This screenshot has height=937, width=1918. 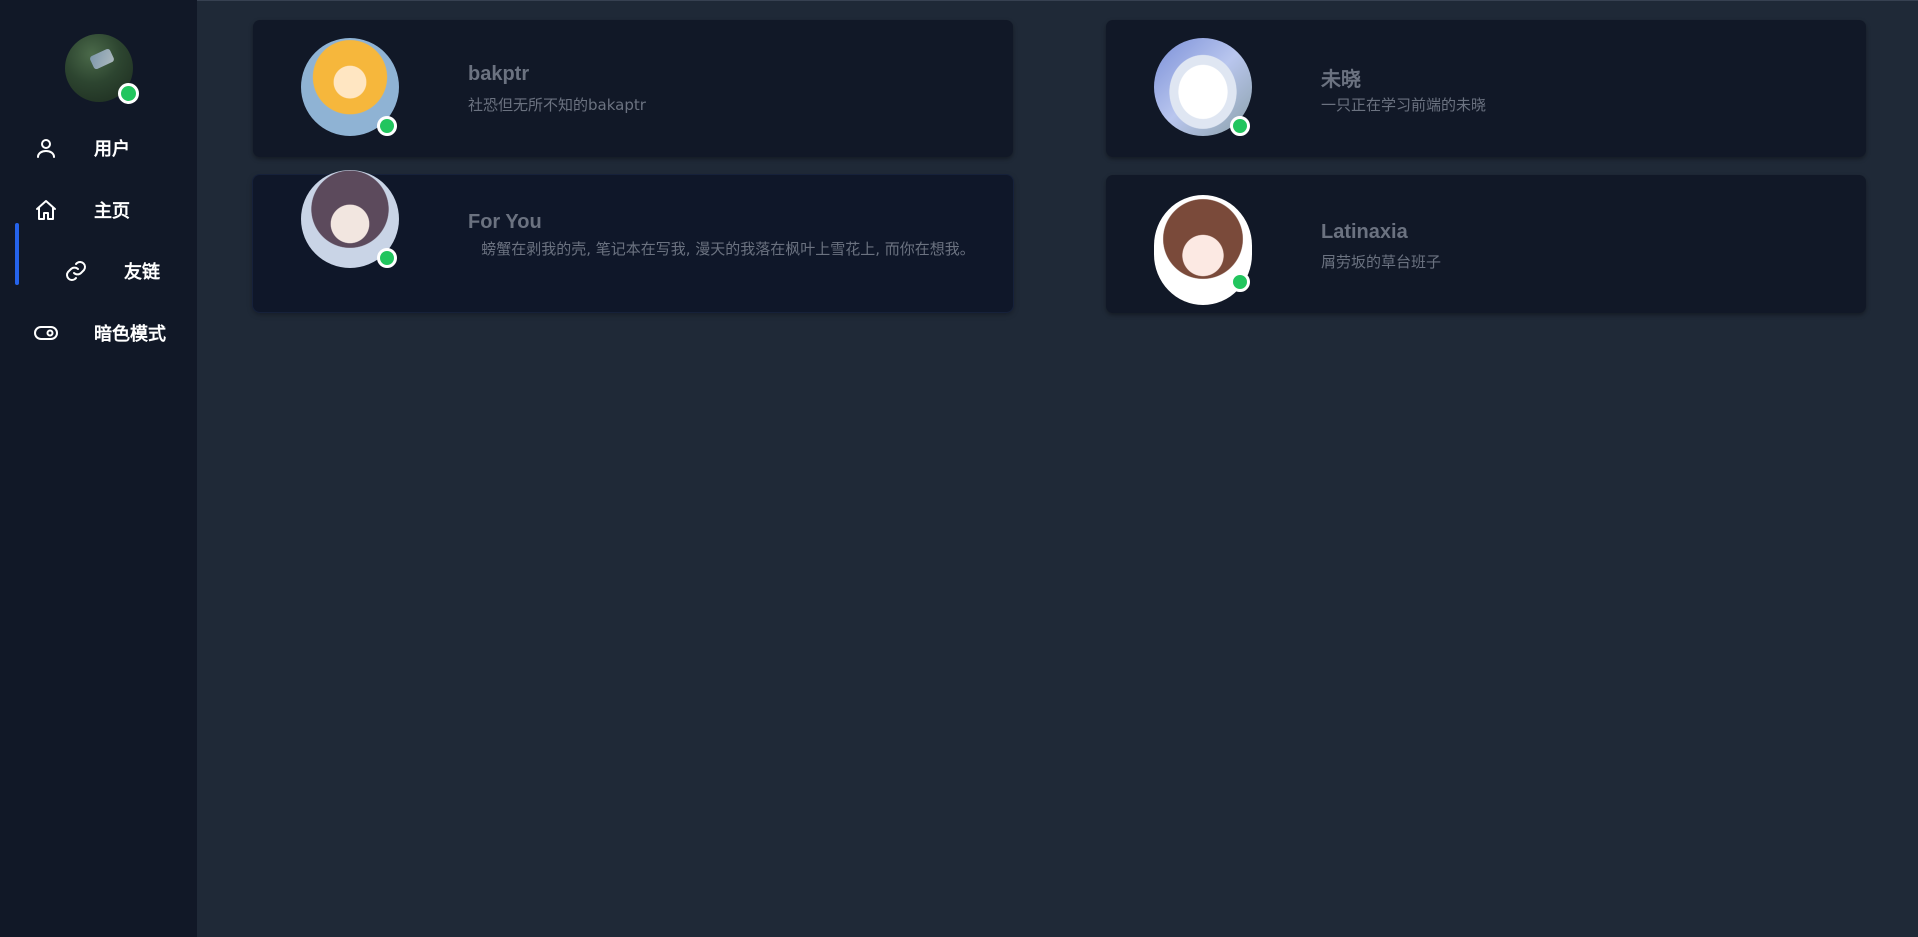 I want to click on friend-description: 一只正在学习前端的未晓, so click(x=1404, y=105).